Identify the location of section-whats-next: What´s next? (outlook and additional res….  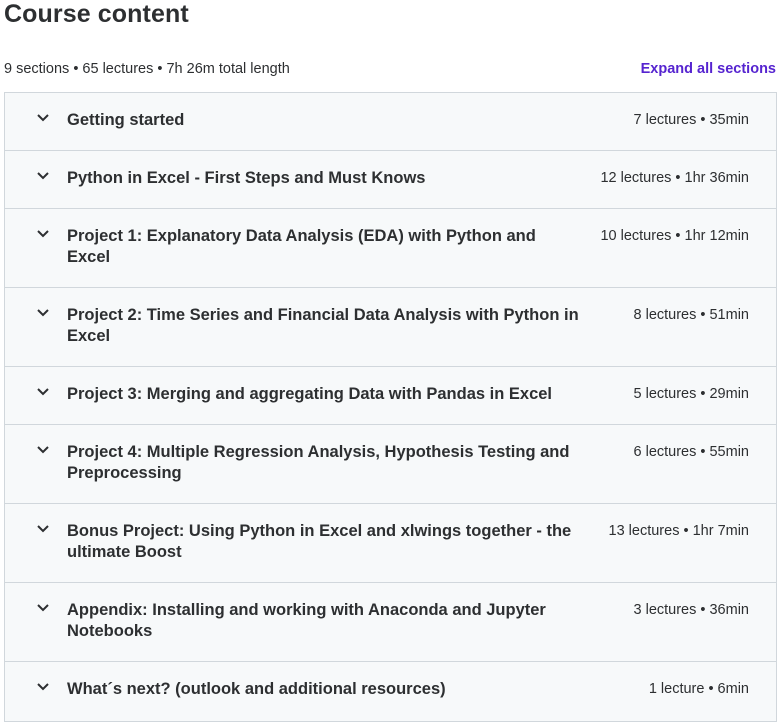
(390, 692).